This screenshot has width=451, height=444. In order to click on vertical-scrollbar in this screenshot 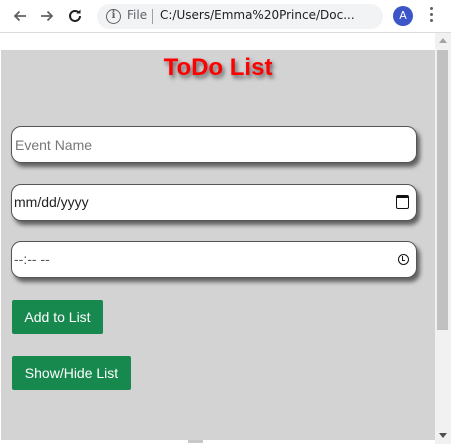, I will do `click(443, 238)`.